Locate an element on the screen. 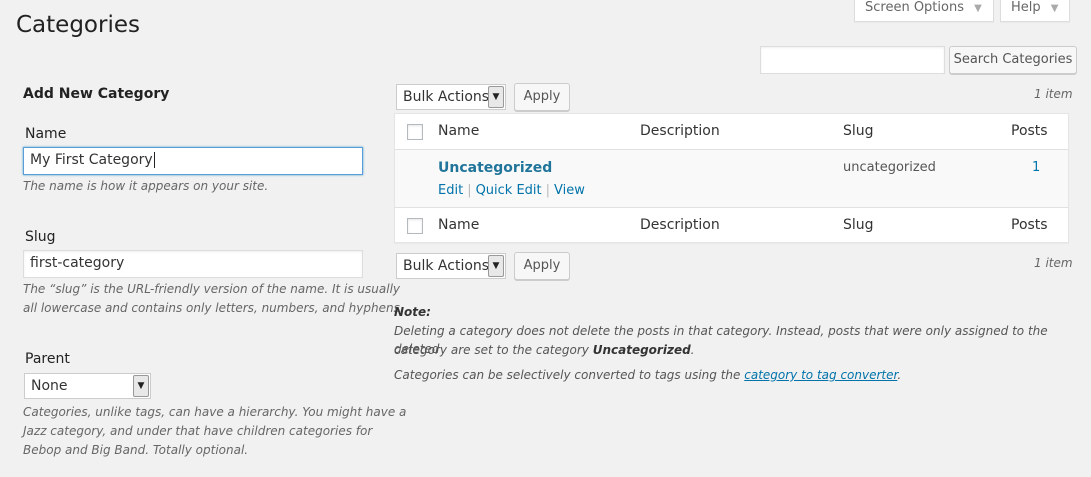 The width and height of the screenshot is (1091, 477). page-title: Categories is located at coordinates (78, 25).